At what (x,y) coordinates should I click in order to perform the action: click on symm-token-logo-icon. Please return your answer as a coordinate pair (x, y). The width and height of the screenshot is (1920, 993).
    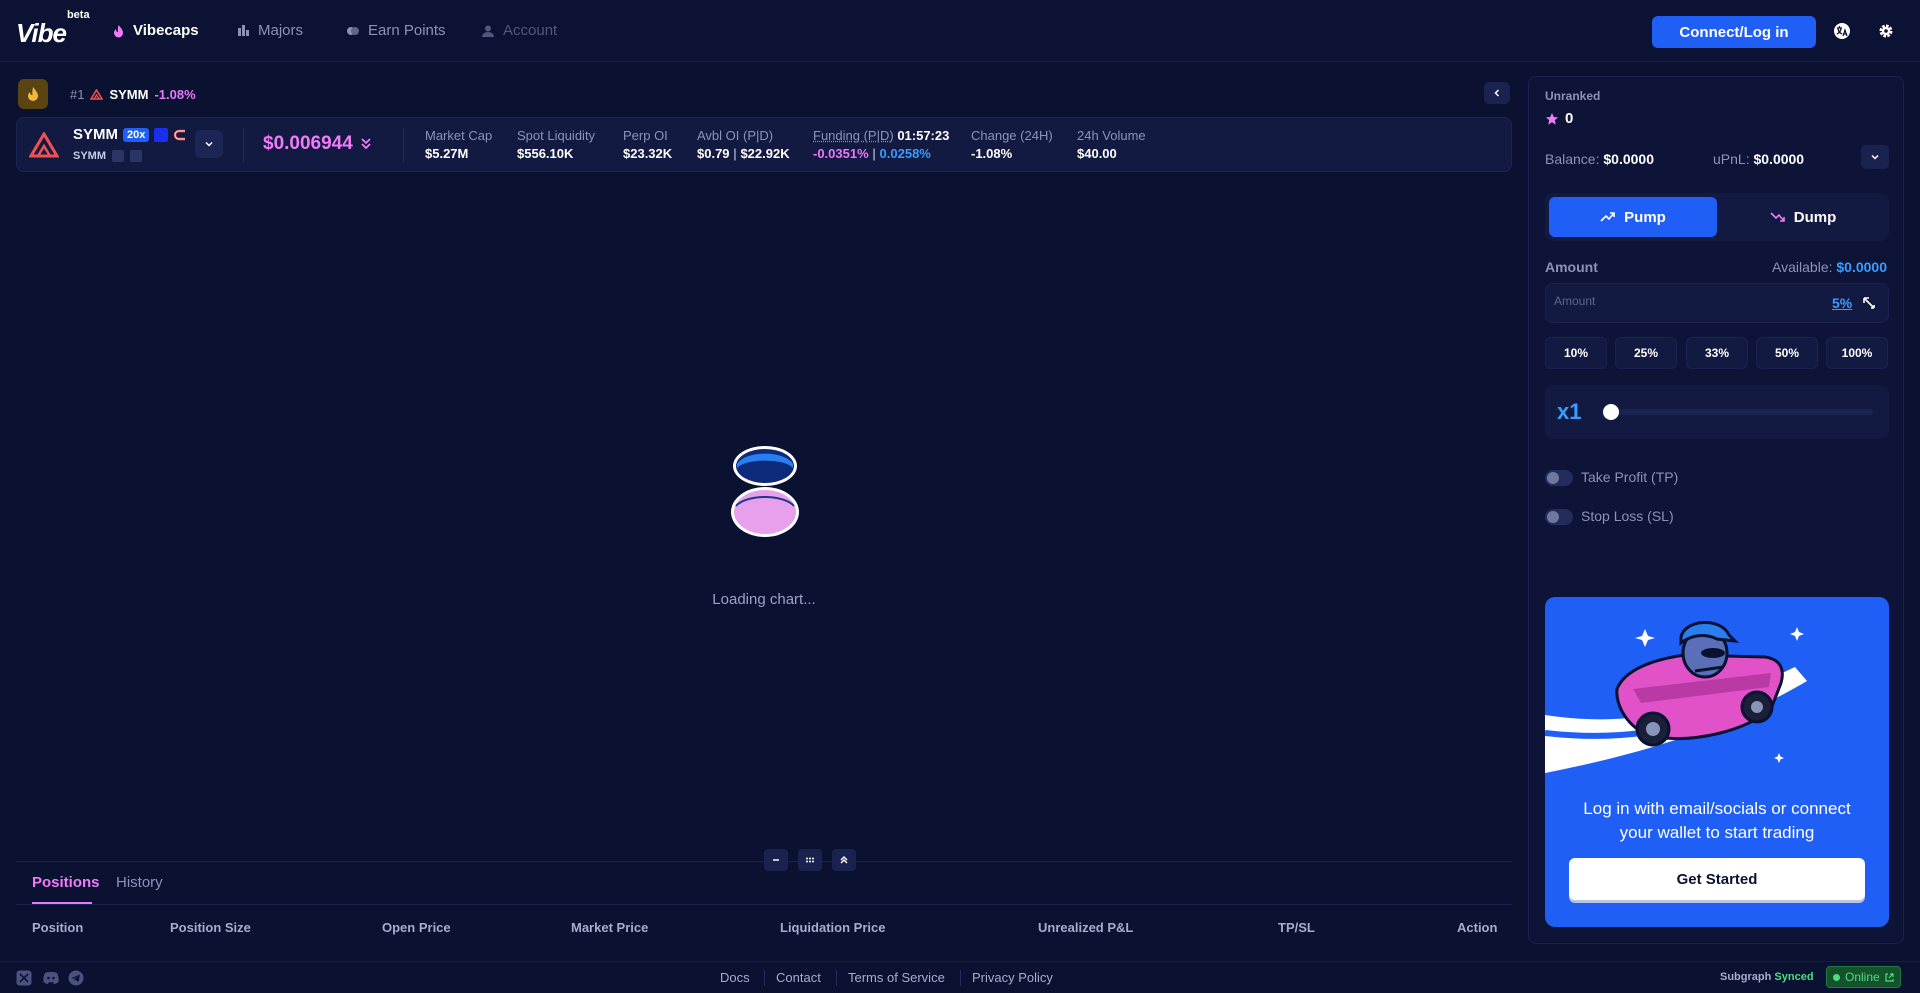
    Looking at the image, I should click on (44, 145).